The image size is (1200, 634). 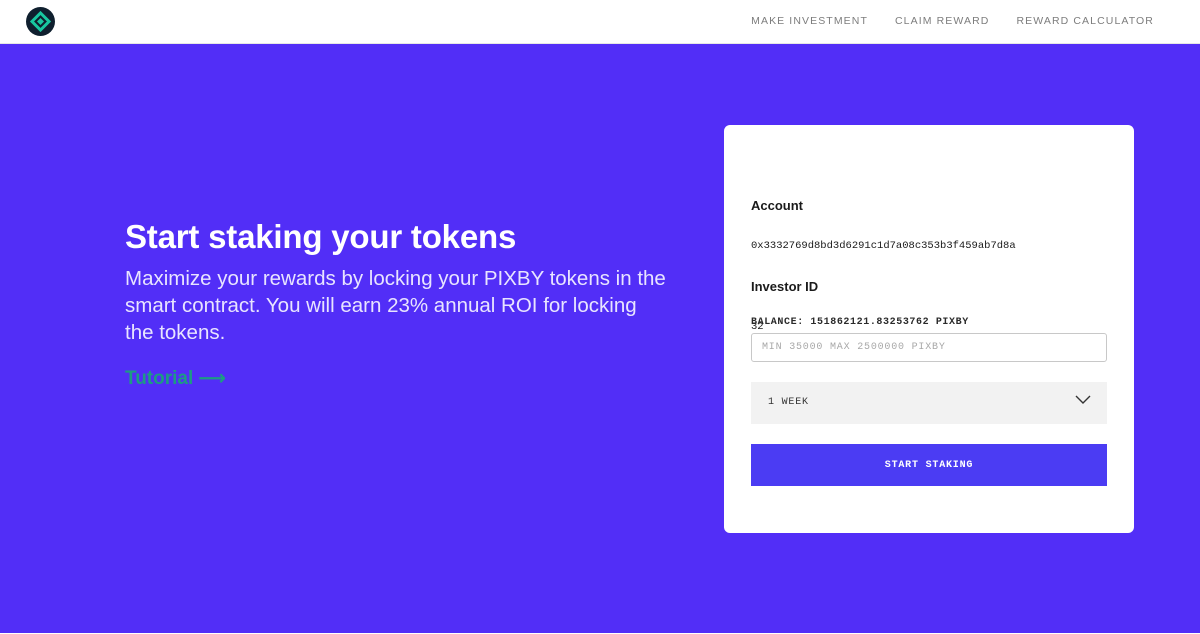 I want to click on account-label: Account, so click(x=777, y=205).